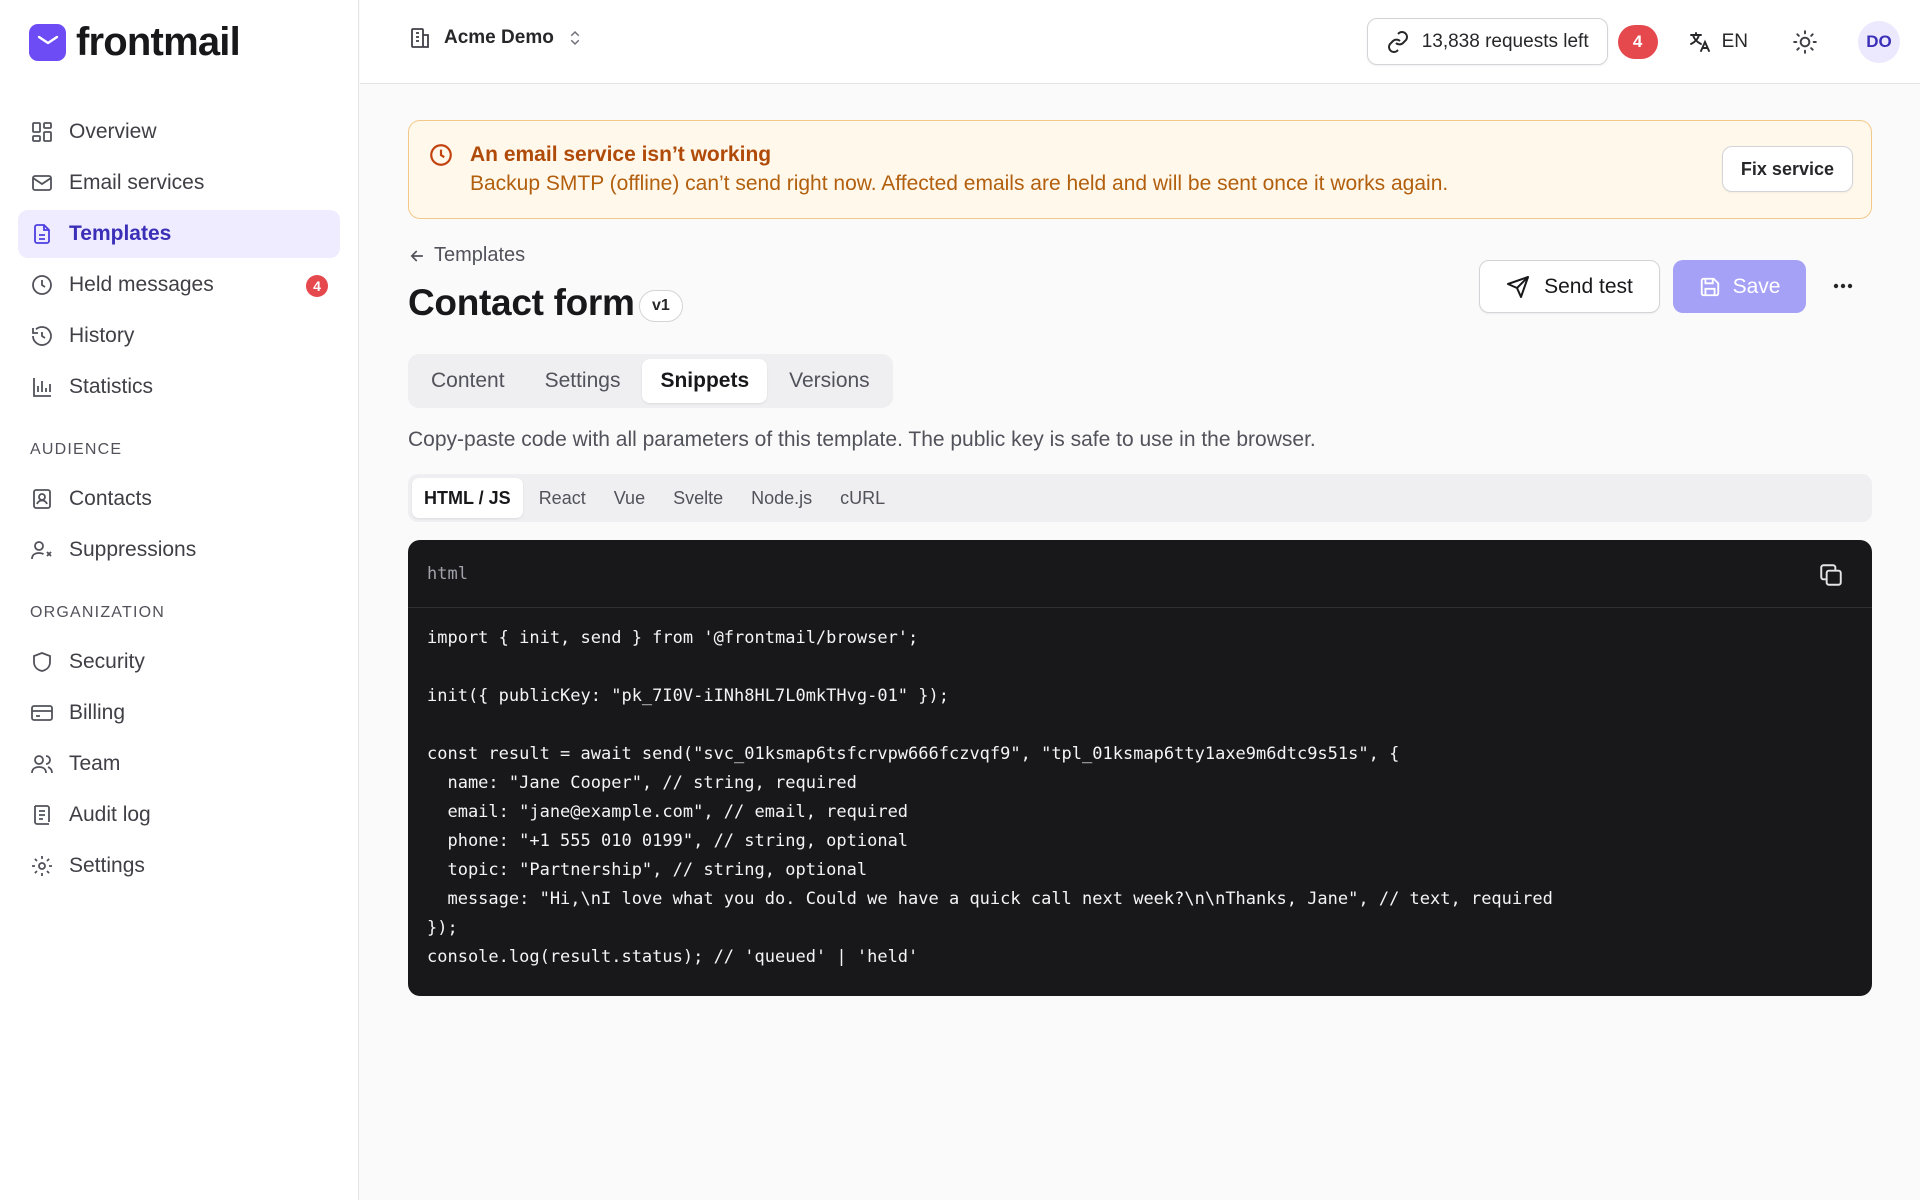 This screenshot has height=1200, width=1920. What do you see at coordinates (1140, 574) in the screenshot?
I see `code-snippet-header: html` at bounding box center [1140, 574].